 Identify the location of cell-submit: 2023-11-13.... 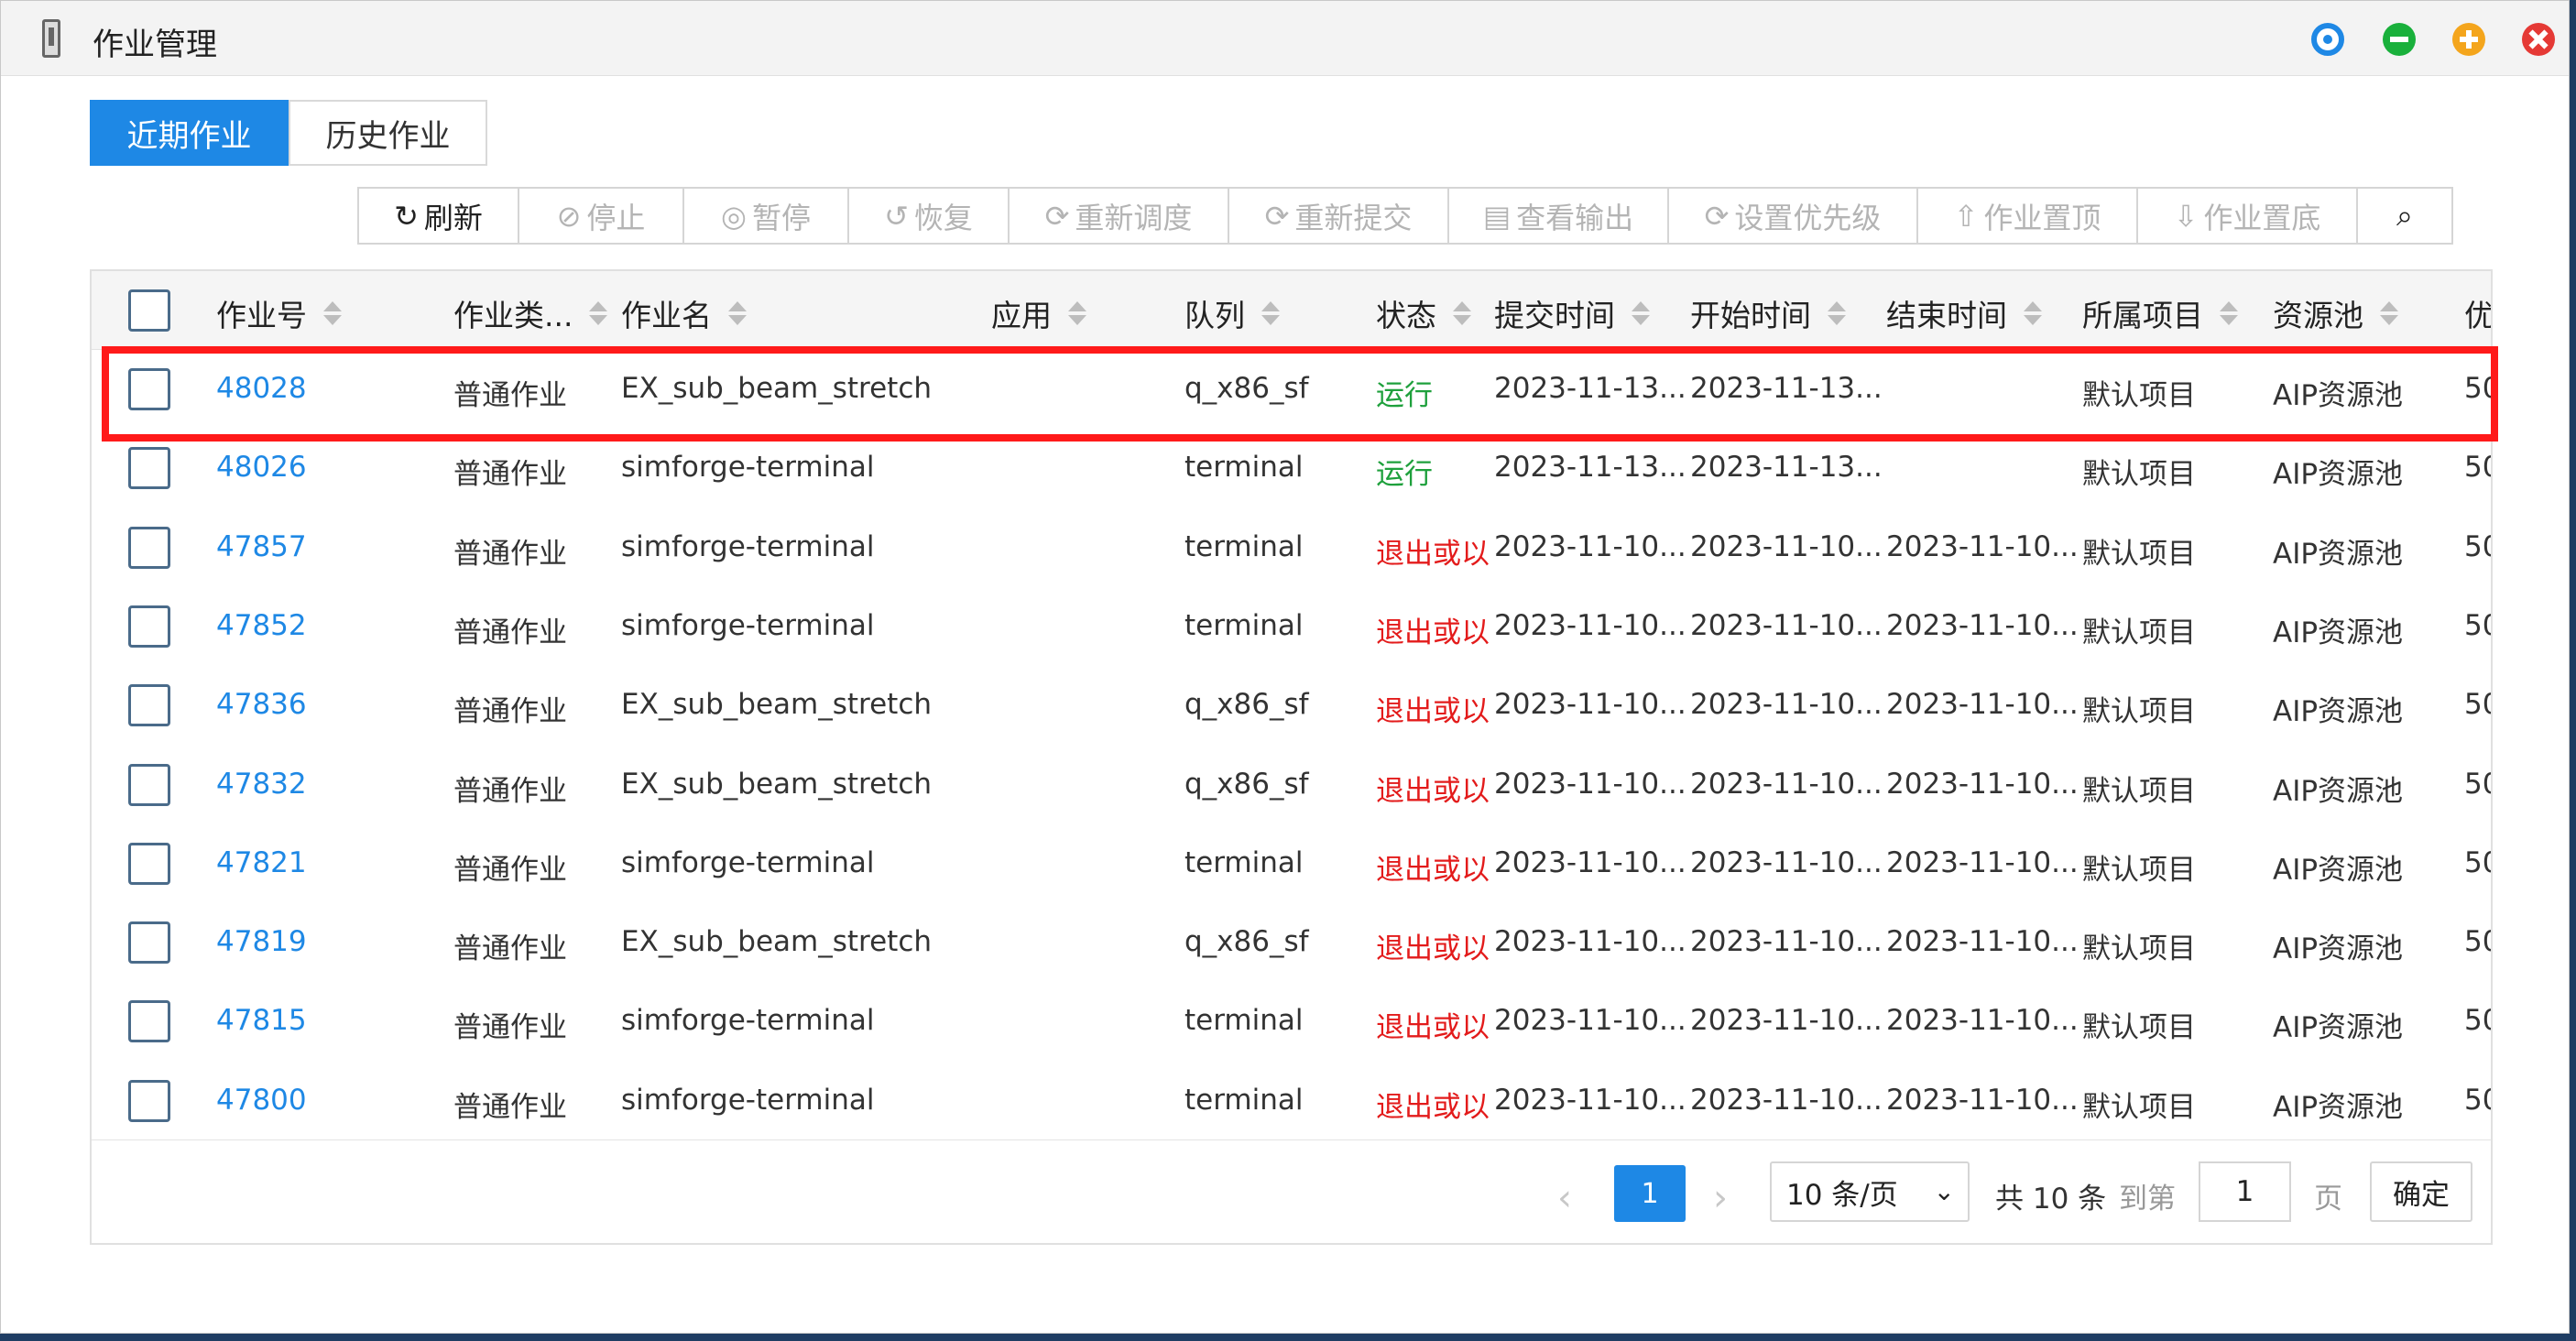
(1590, 388).